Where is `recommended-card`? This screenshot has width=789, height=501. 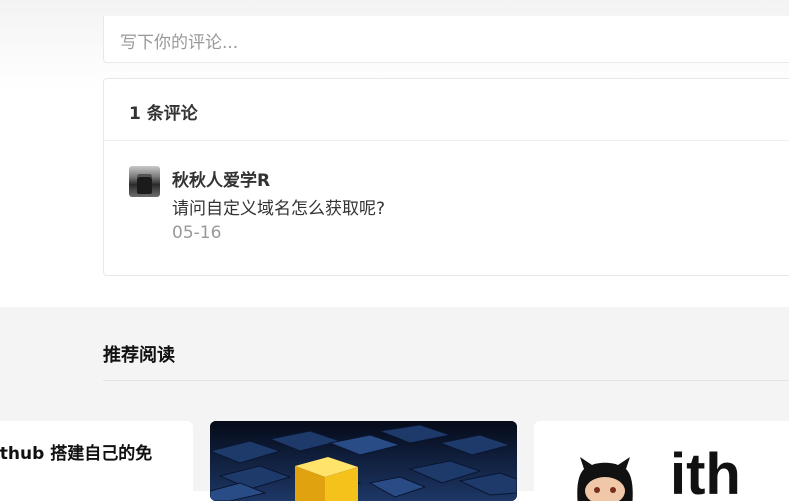
recommended-card is located at coordinates (363, 461).